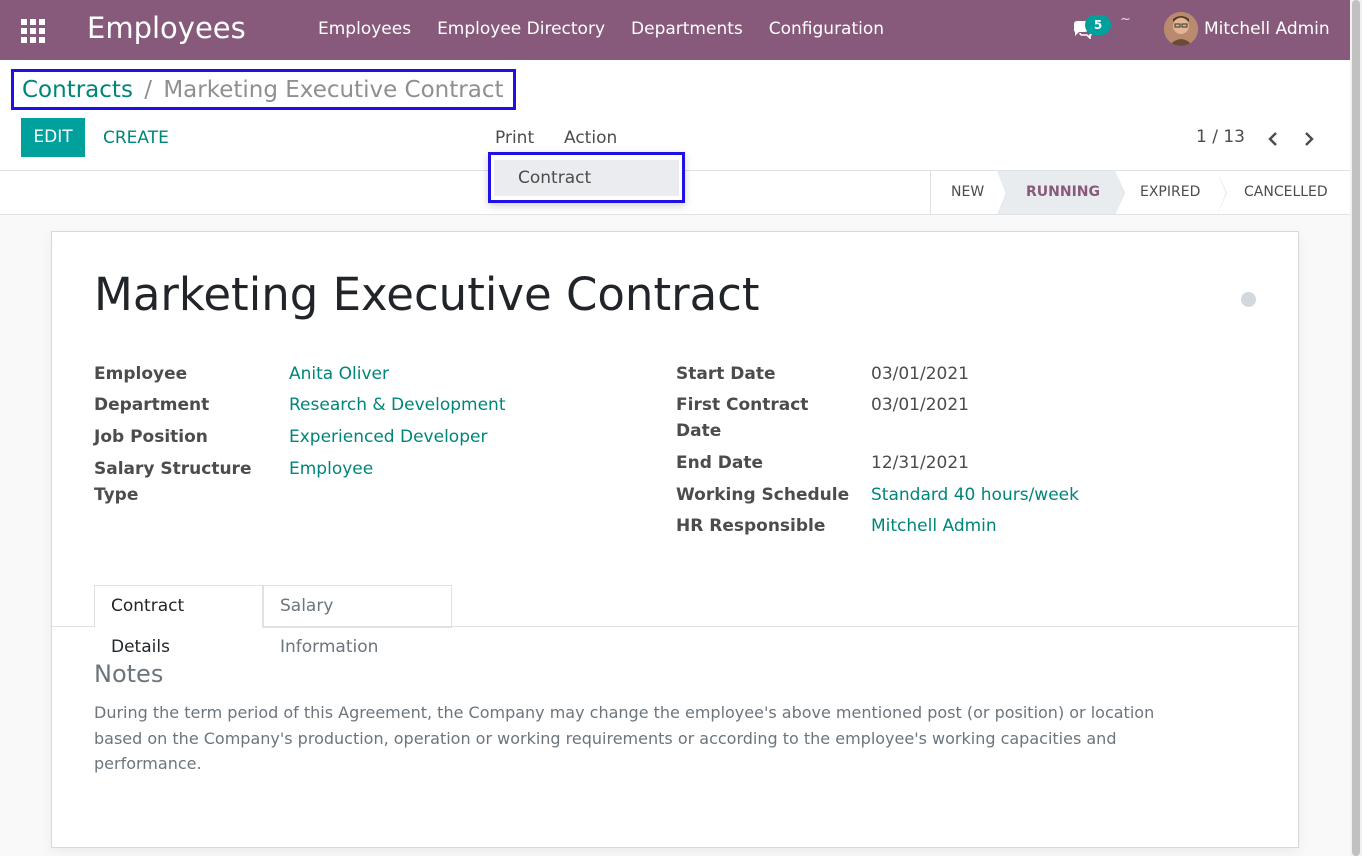 The height and width of the screenshot is (856, 1362). I want to click on start-date-value: 03/01/2021, so click(920, 374).